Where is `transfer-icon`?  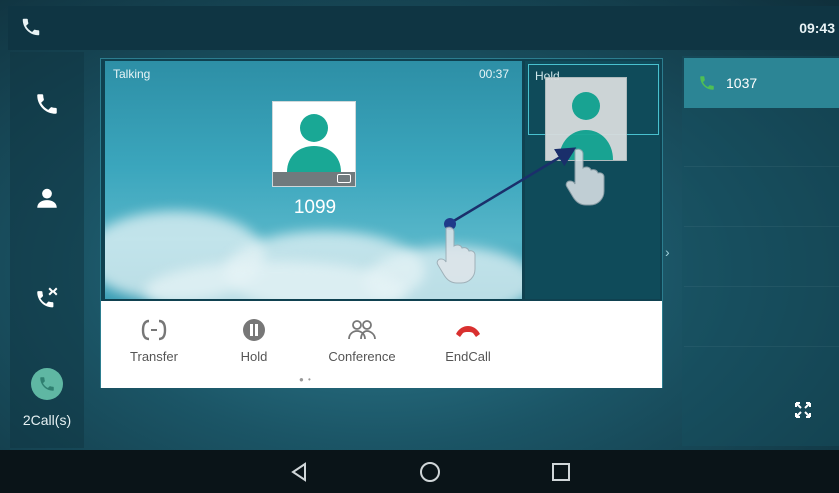 transfer-icon is located at coordinates (154, 330).